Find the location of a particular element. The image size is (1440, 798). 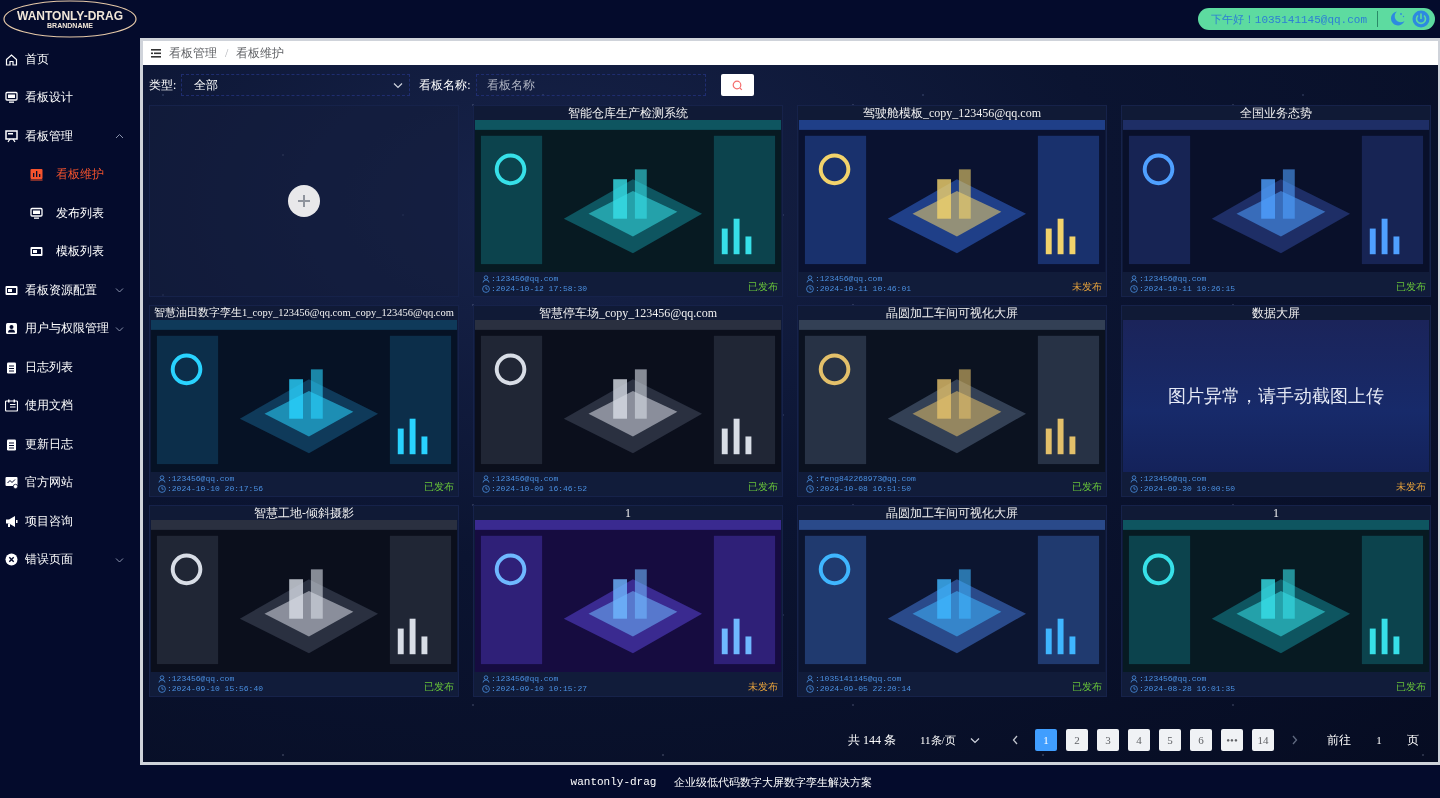

status-text: 未发布 is located at coordinates (1411, 487).